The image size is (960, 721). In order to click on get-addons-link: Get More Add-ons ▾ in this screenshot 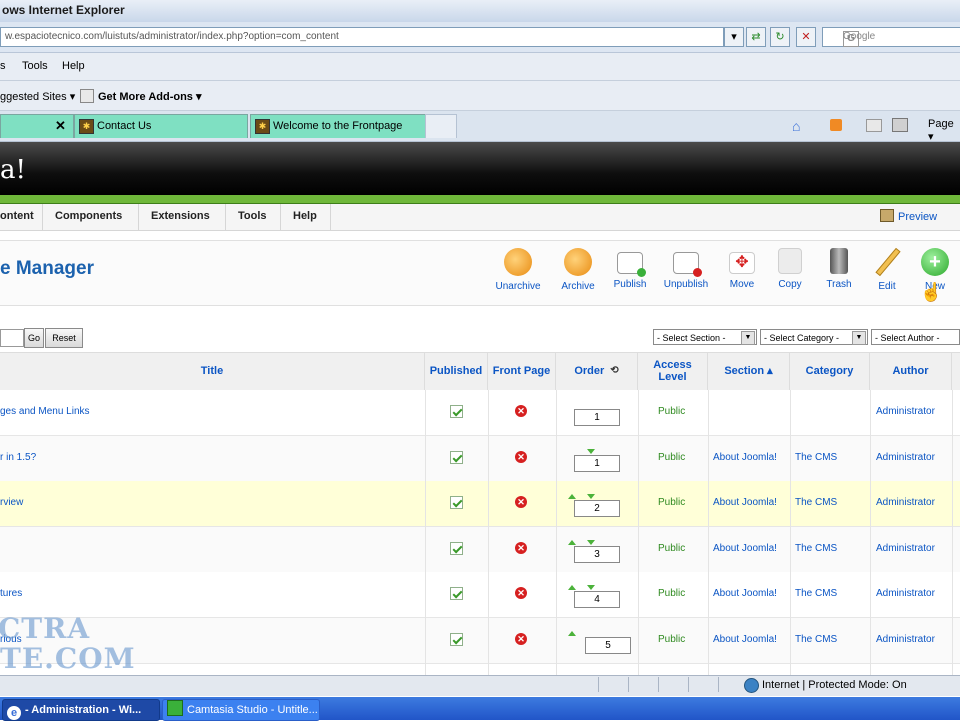, I will do `click(150, 96)`.